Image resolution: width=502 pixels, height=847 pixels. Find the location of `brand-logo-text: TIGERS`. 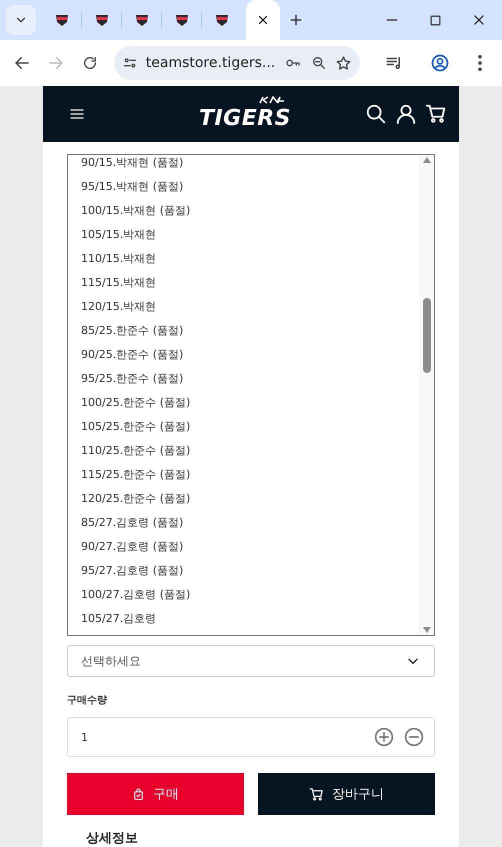

brand-logo-text: TIGERS is located at coordinates (245, 118).